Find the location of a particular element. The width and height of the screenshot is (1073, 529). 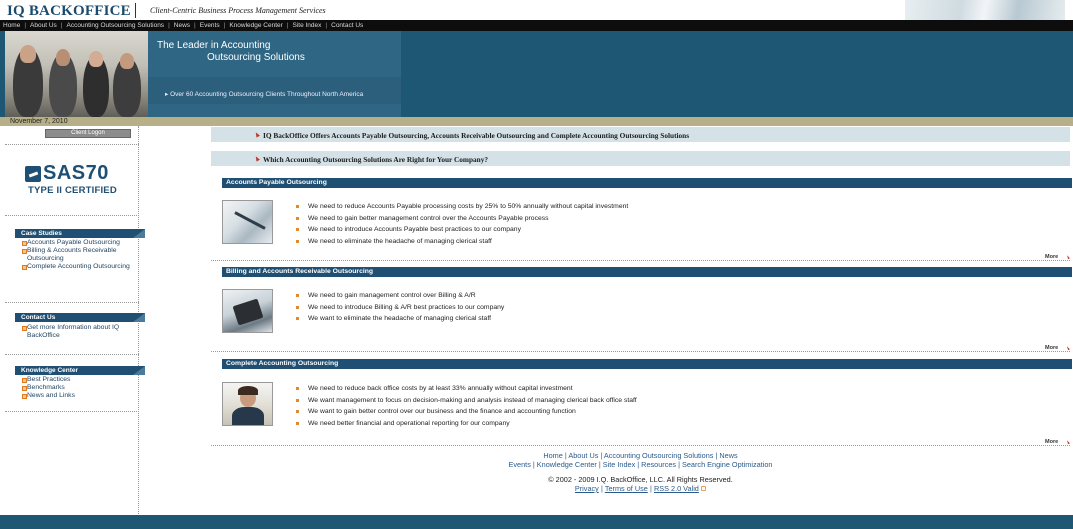

nav-site-index: Site Index is located at coordinates (307, 25).